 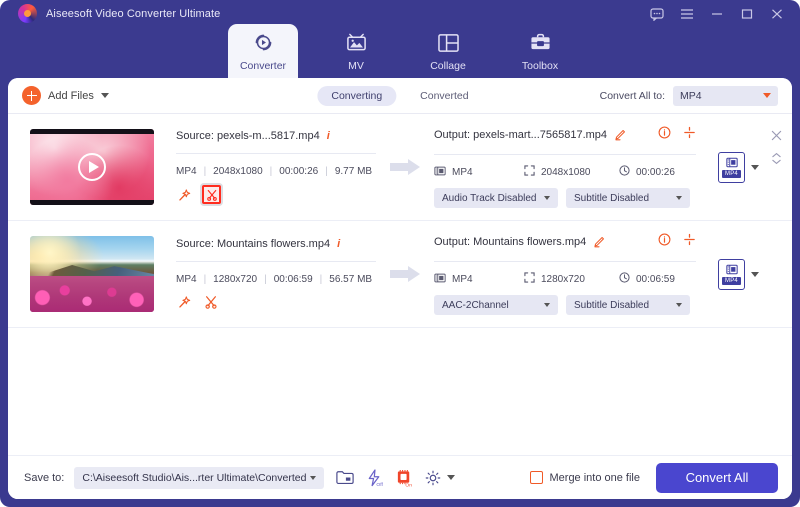 I want to click on maximize-icon, so click(x=747, y=14).